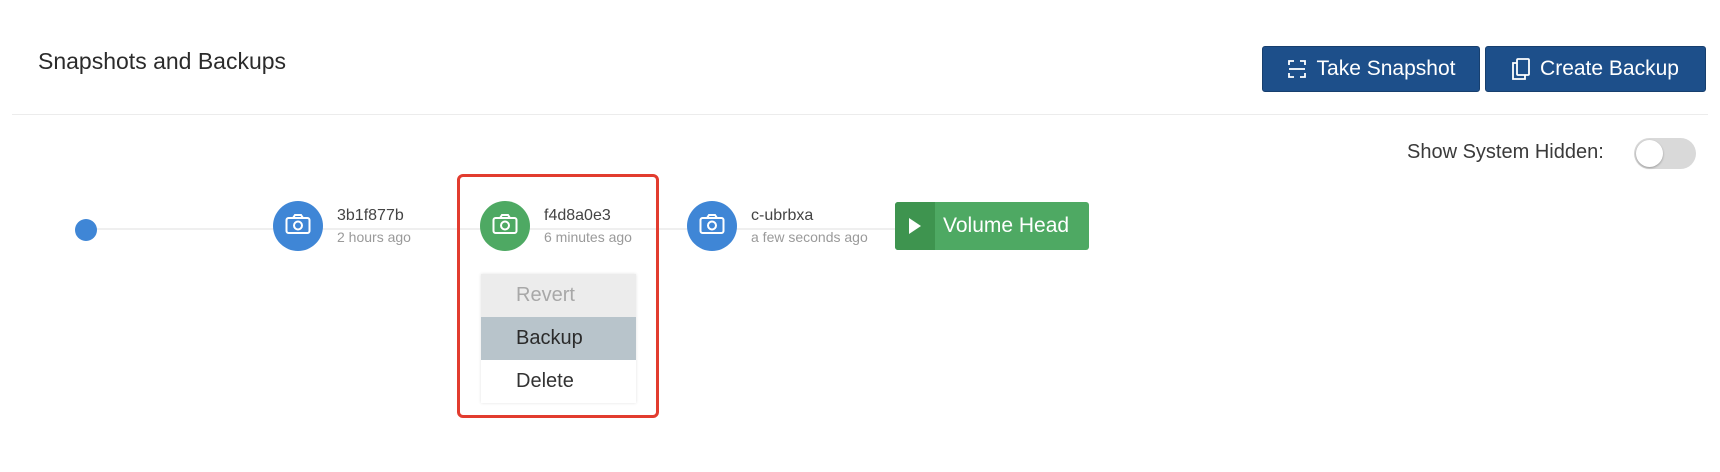 Image resolution: width=1720 pixels, height=472 pixels. I want to click on take-snapshot-button: Take Snapshot, so click(1371, 69).